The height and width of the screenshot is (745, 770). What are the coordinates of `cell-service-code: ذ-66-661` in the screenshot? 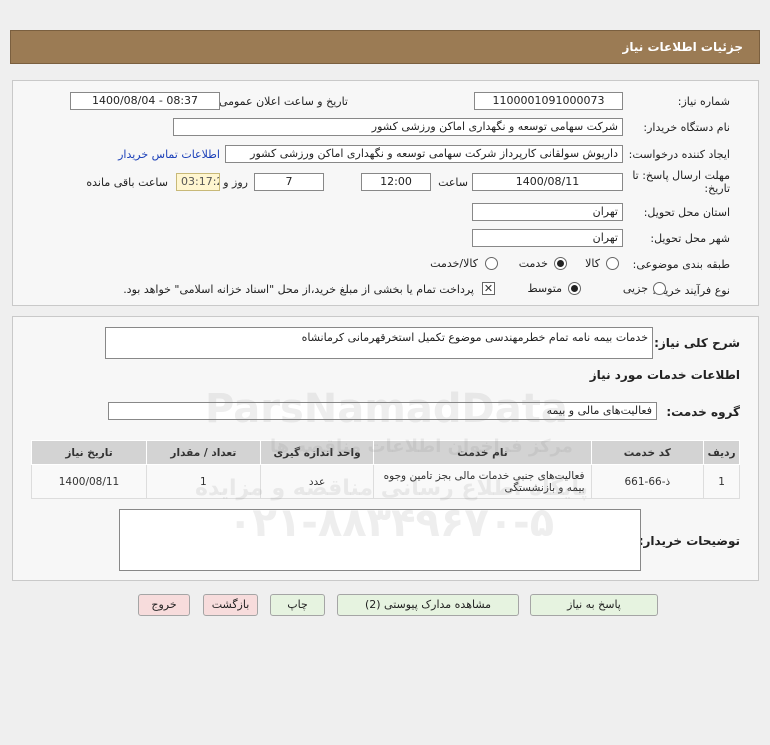 It's located at (647, 481).